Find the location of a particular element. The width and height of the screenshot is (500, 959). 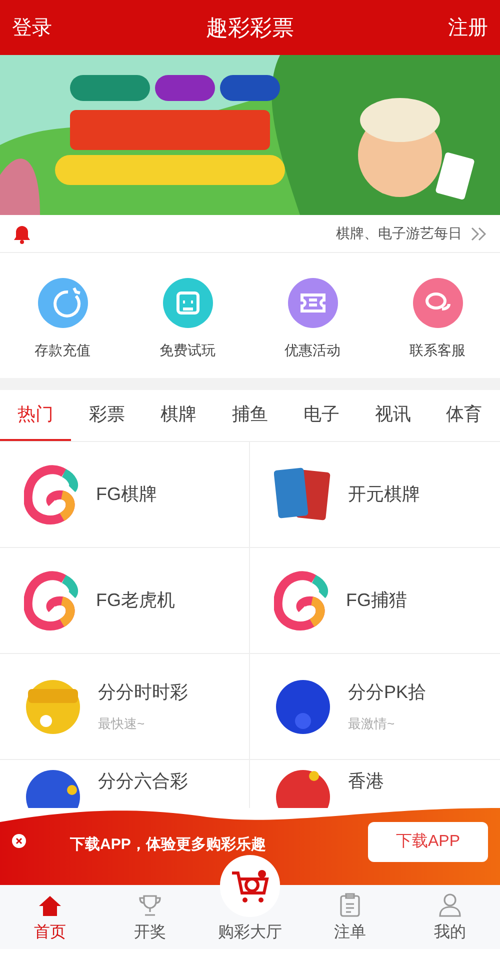

trophy-icon is located at coordinates (150, 905).